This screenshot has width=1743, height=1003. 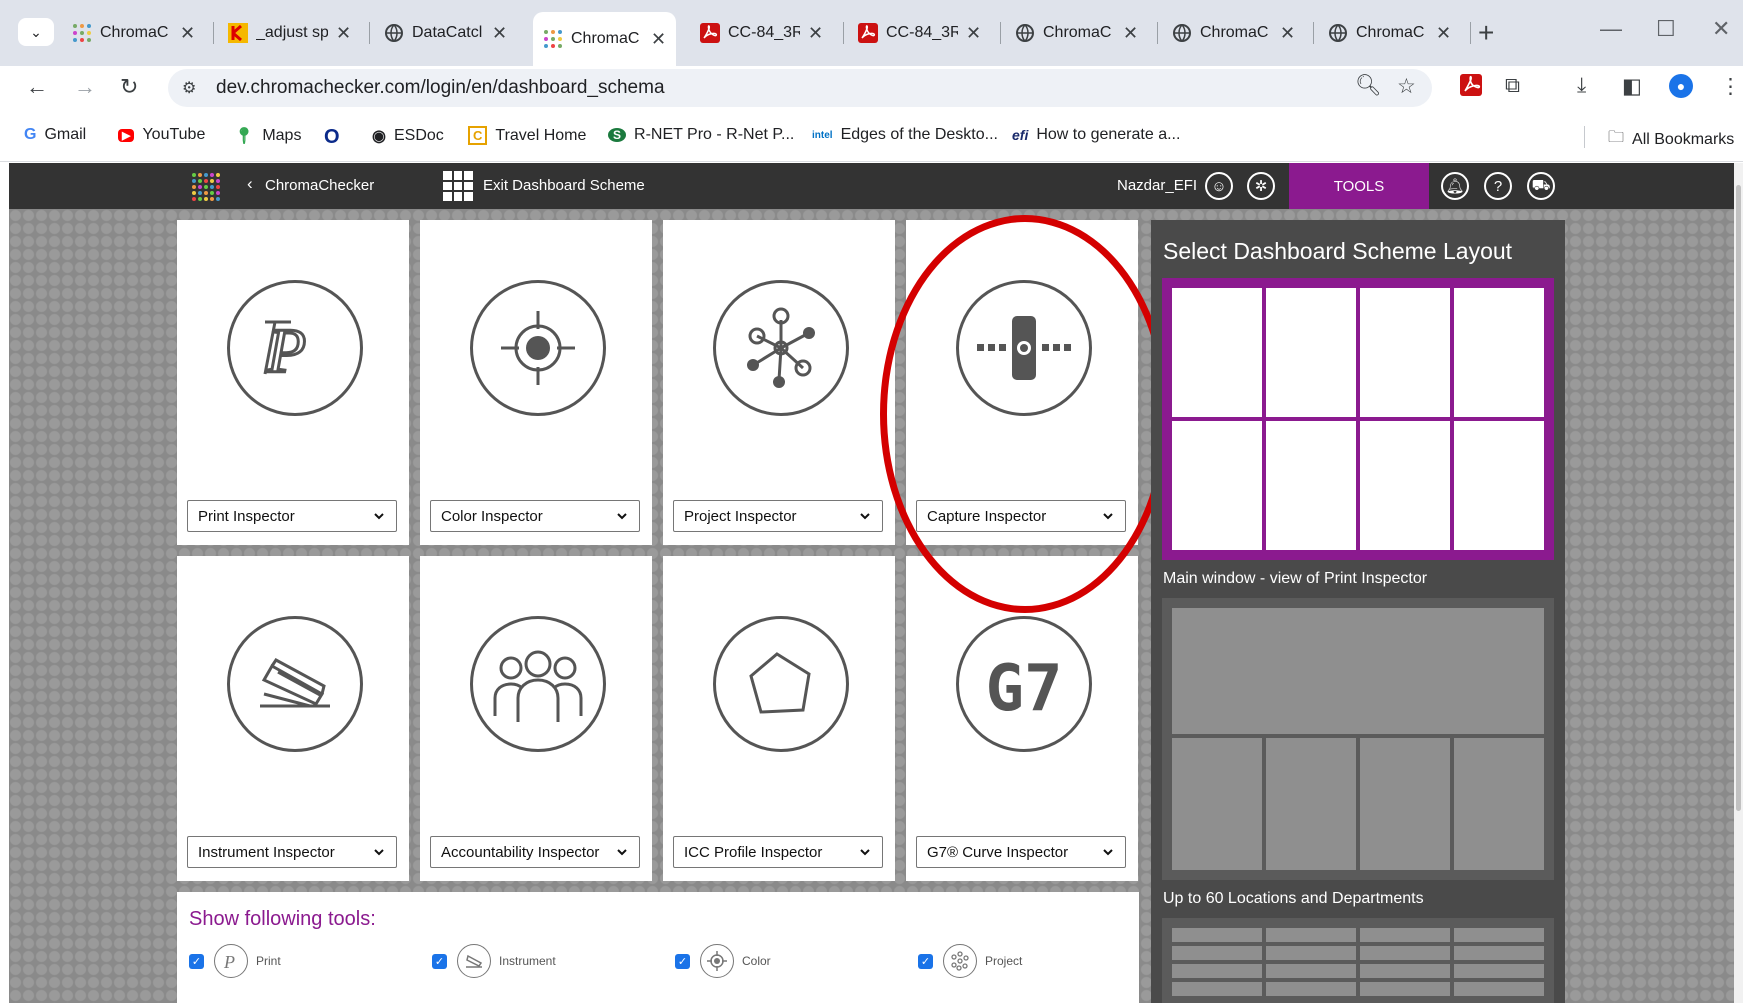 What do you see at coordinates (206, 187) in the screenshot?
I see `apps-grid-icon` at bounding box center [206, 187].